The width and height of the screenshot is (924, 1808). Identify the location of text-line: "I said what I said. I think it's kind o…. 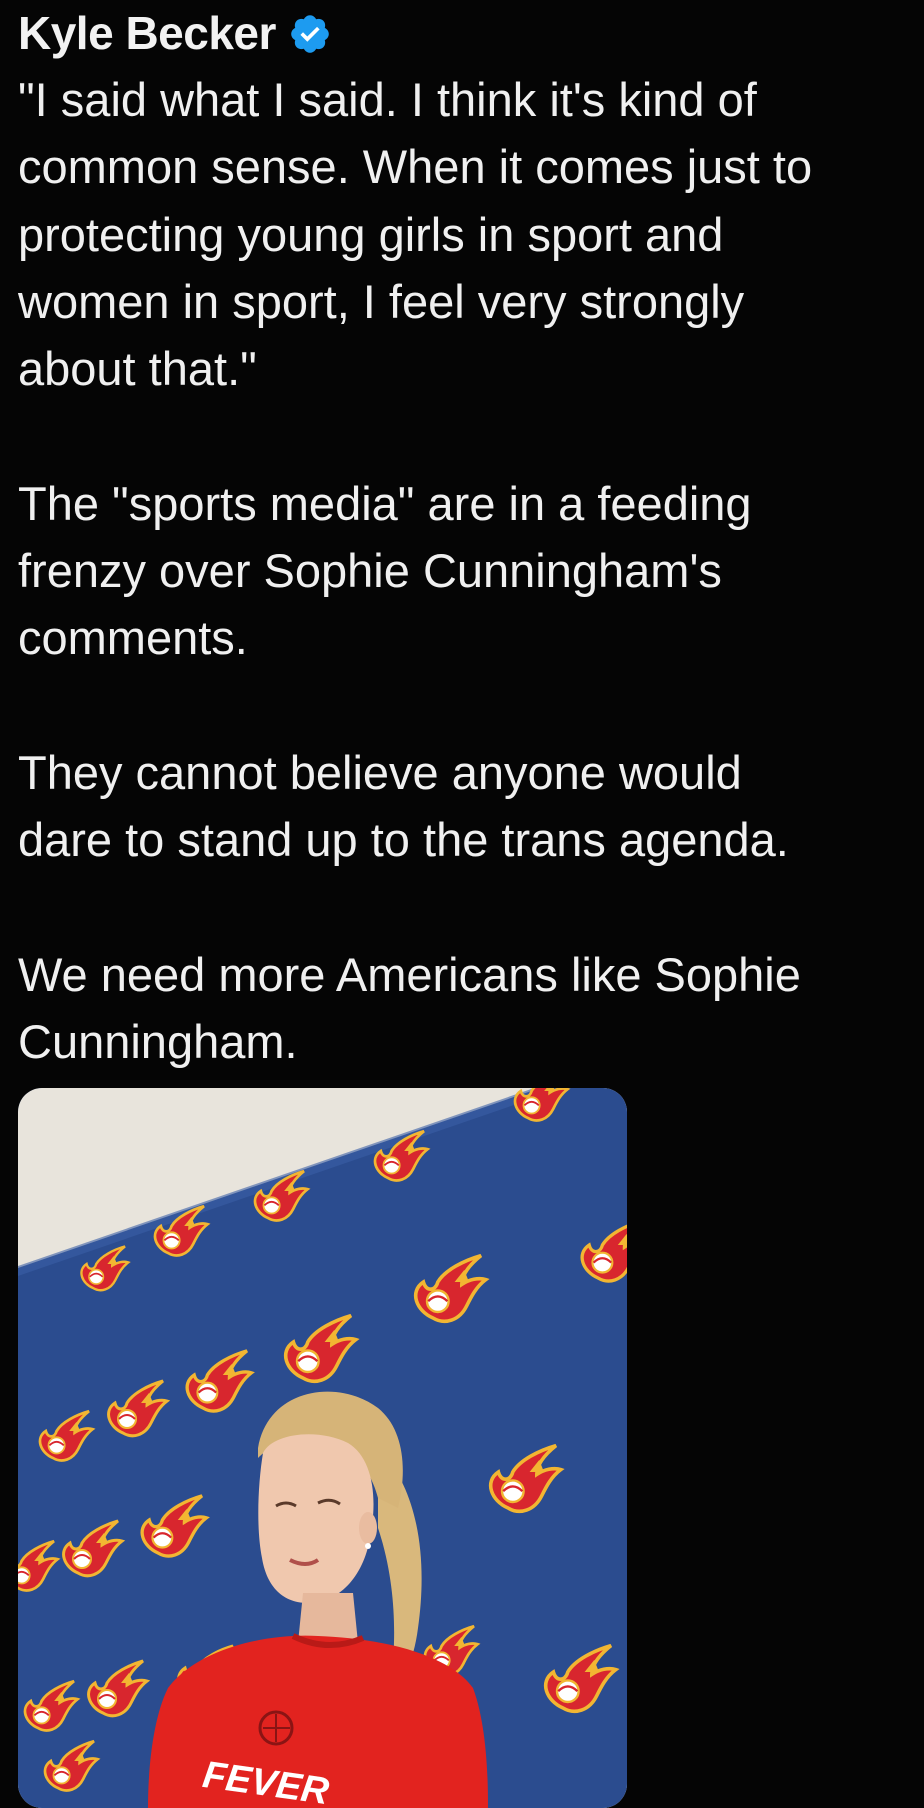
(387, 99).